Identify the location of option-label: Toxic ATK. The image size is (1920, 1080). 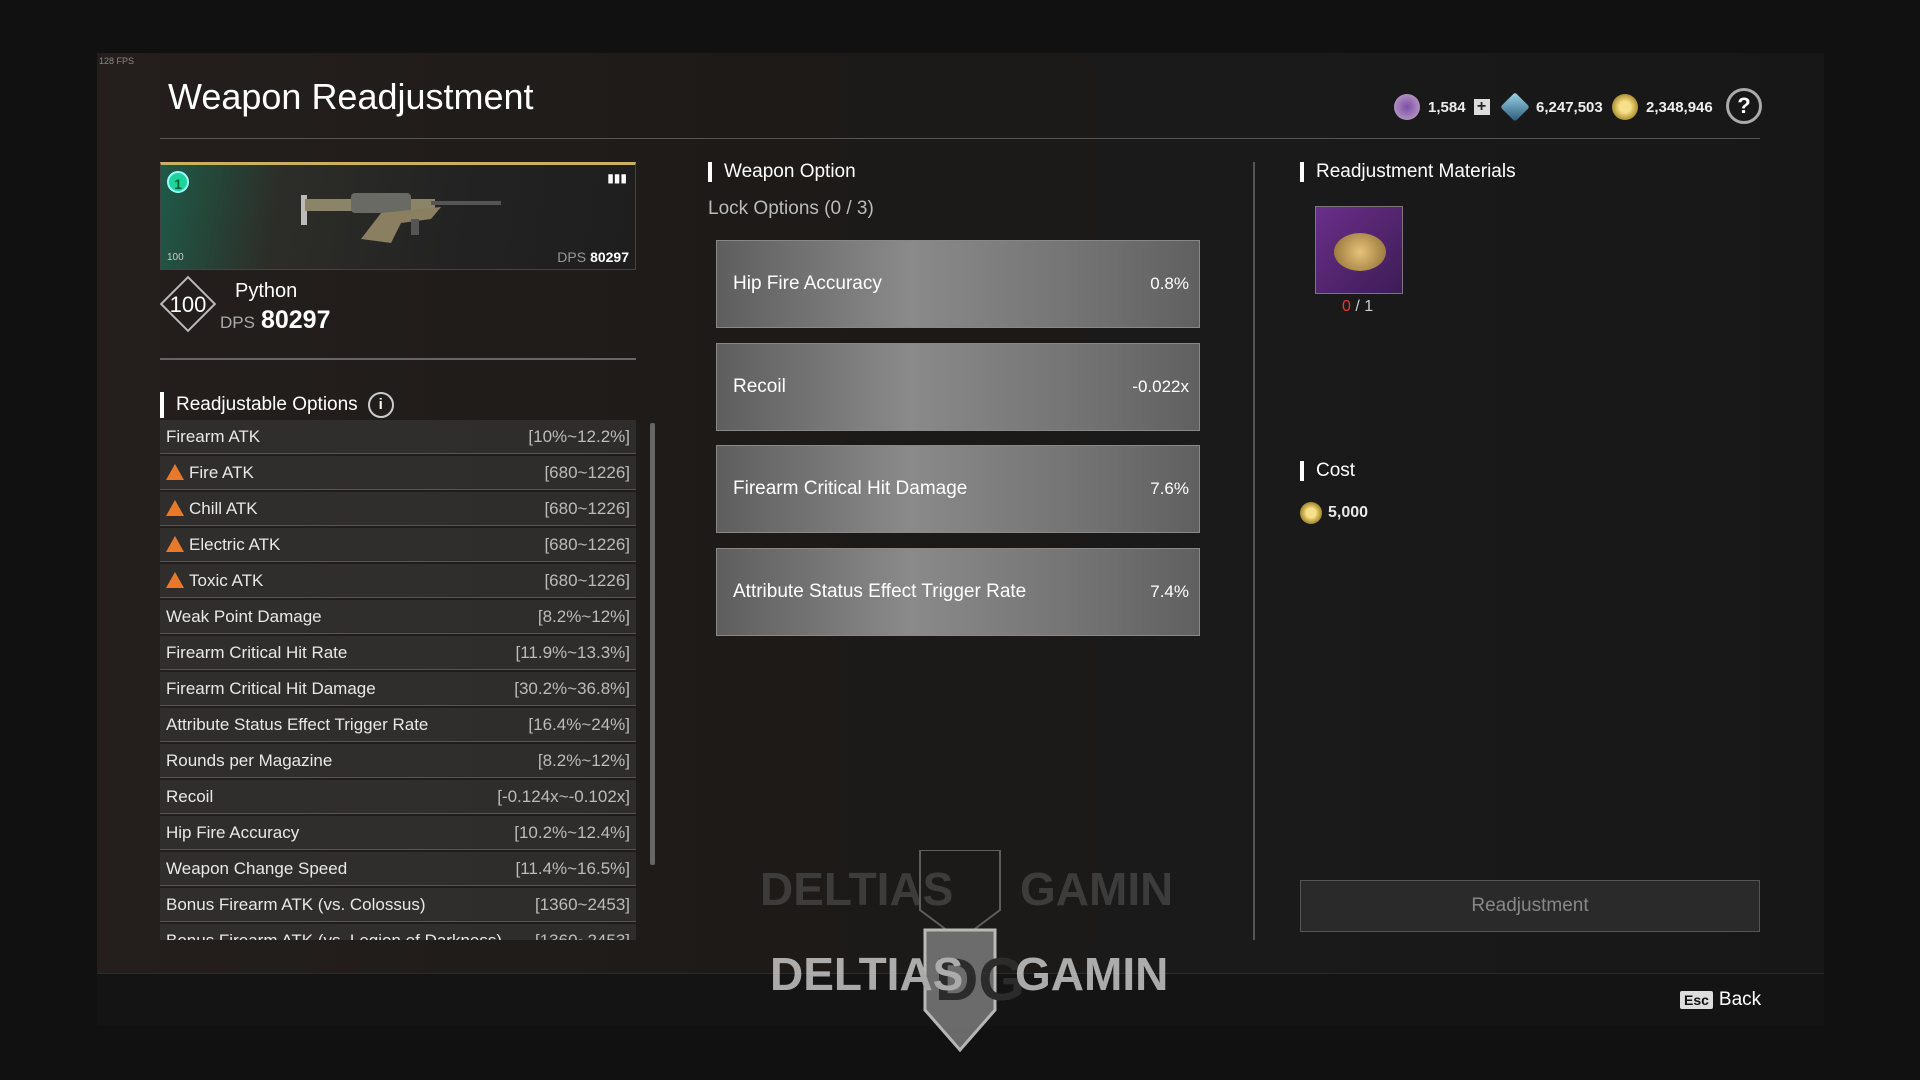
(226, 580).